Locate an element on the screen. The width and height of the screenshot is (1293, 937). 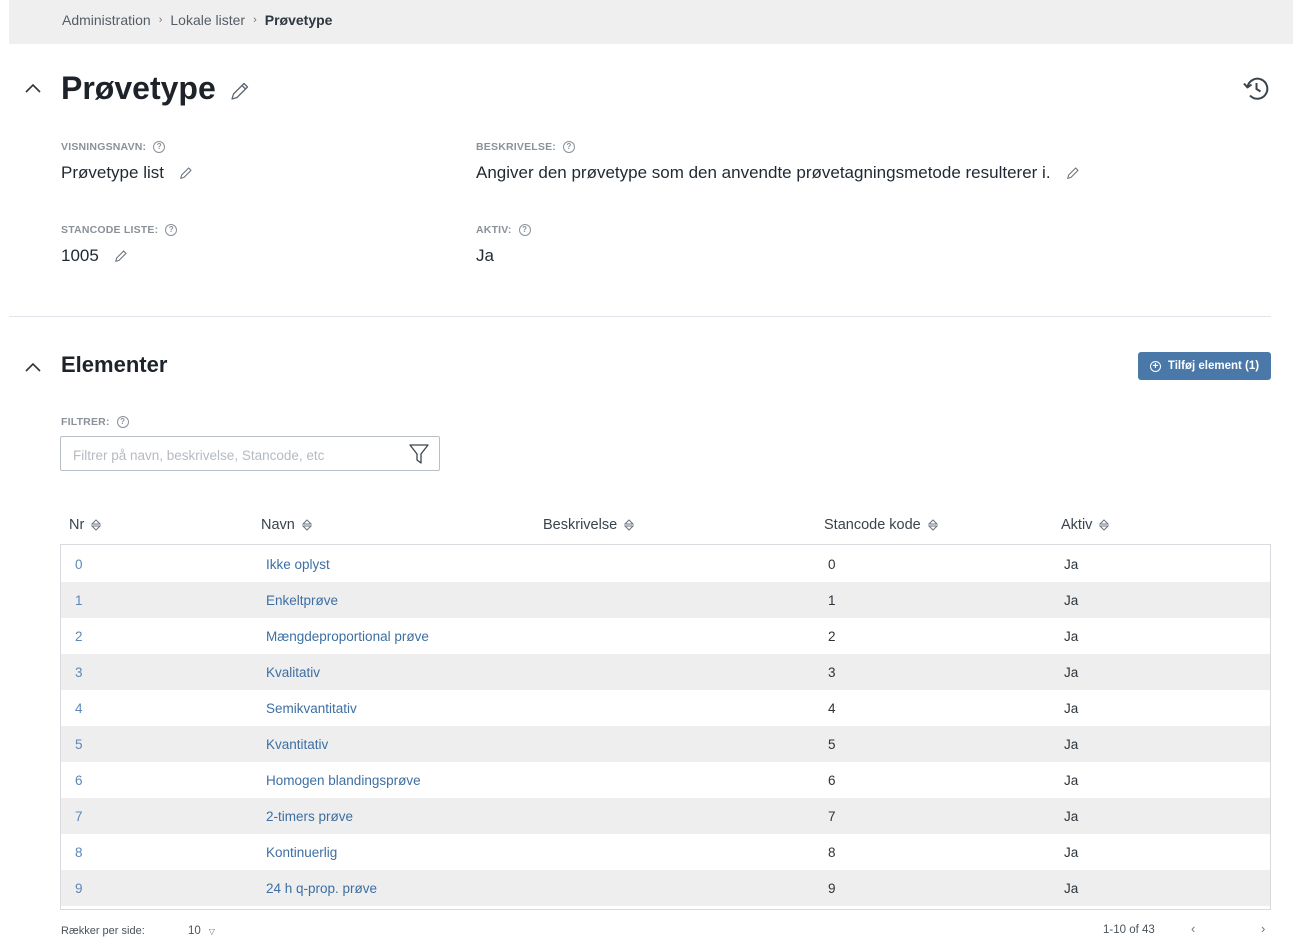
cell-stancode: 4 is located at coordinates (832, 708).